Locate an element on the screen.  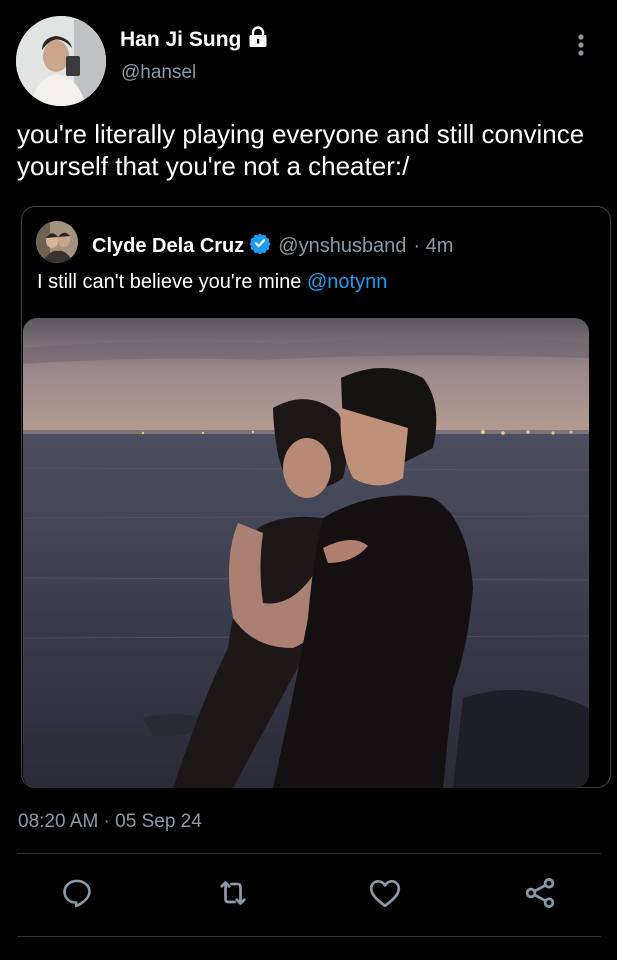
quote-mention-link: @notynn is located at coordinates (347, 282).